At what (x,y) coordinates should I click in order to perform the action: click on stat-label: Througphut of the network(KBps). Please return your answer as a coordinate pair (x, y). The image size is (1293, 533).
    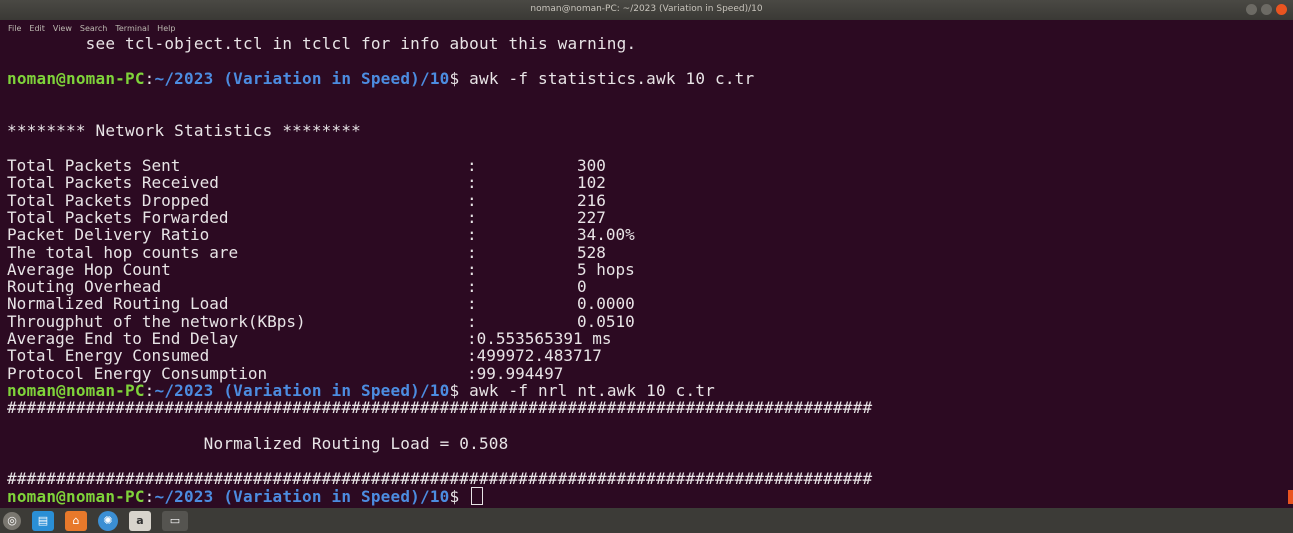
    Looking at the image, I should click on (156, 321).